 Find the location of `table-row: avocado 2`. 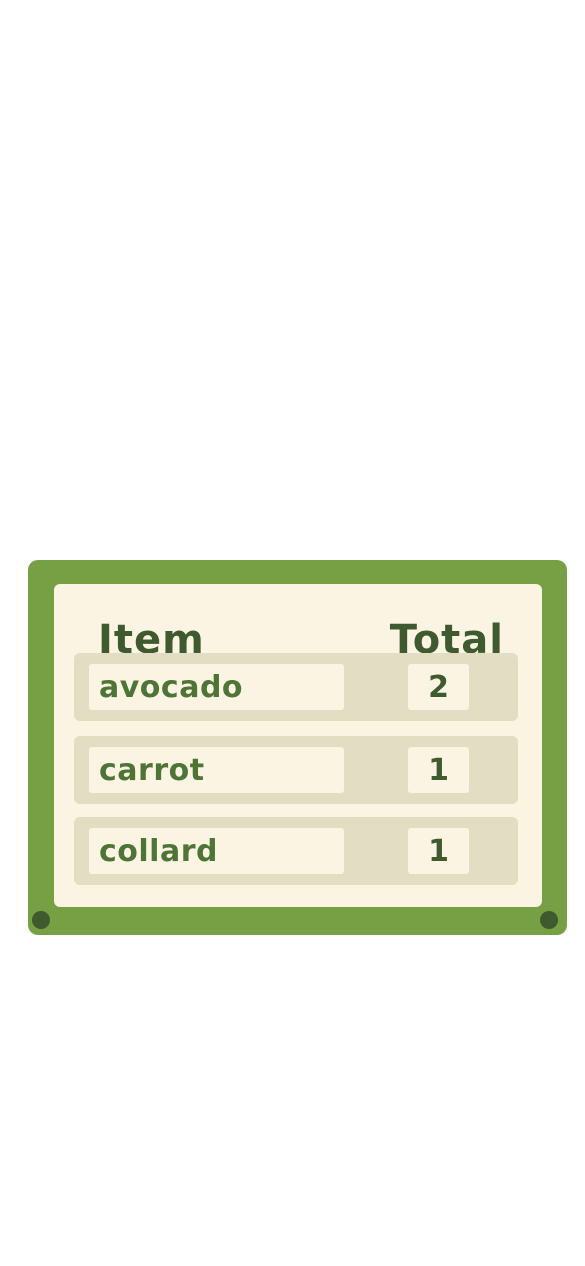

table-row: avocado 2 is located at coordinates (296, 687).